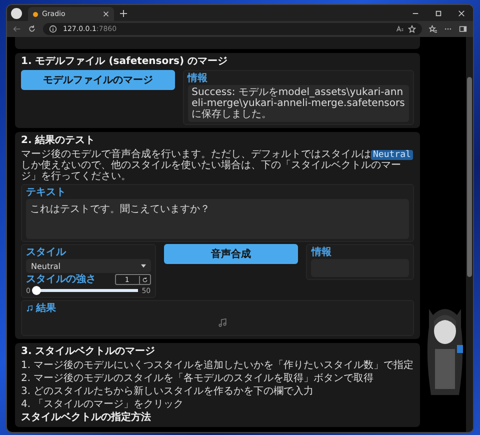 Image resolution: width=480 pixels, height=435 pixels. I want to click on text-input: これはテストです。聞こえていますか？, so click(217, 219).